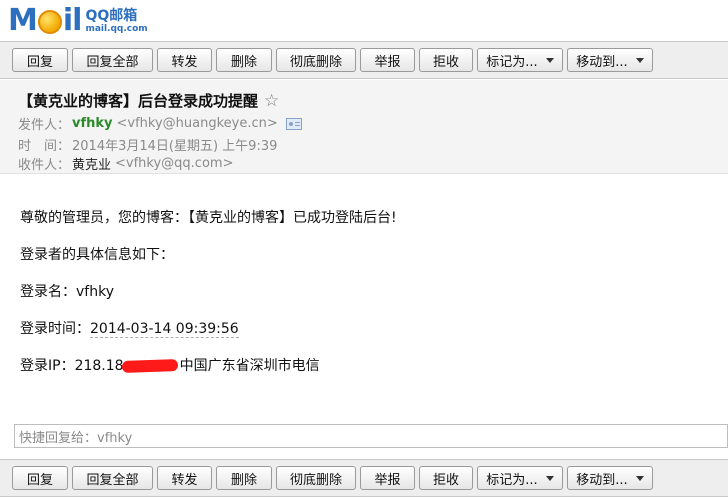 The width and height of the screenshot is (728, 497). What do you see at coordinates (72, 20) in the screenshot?
I see `logo-letters-il: il` at bounding box center [72, 20].